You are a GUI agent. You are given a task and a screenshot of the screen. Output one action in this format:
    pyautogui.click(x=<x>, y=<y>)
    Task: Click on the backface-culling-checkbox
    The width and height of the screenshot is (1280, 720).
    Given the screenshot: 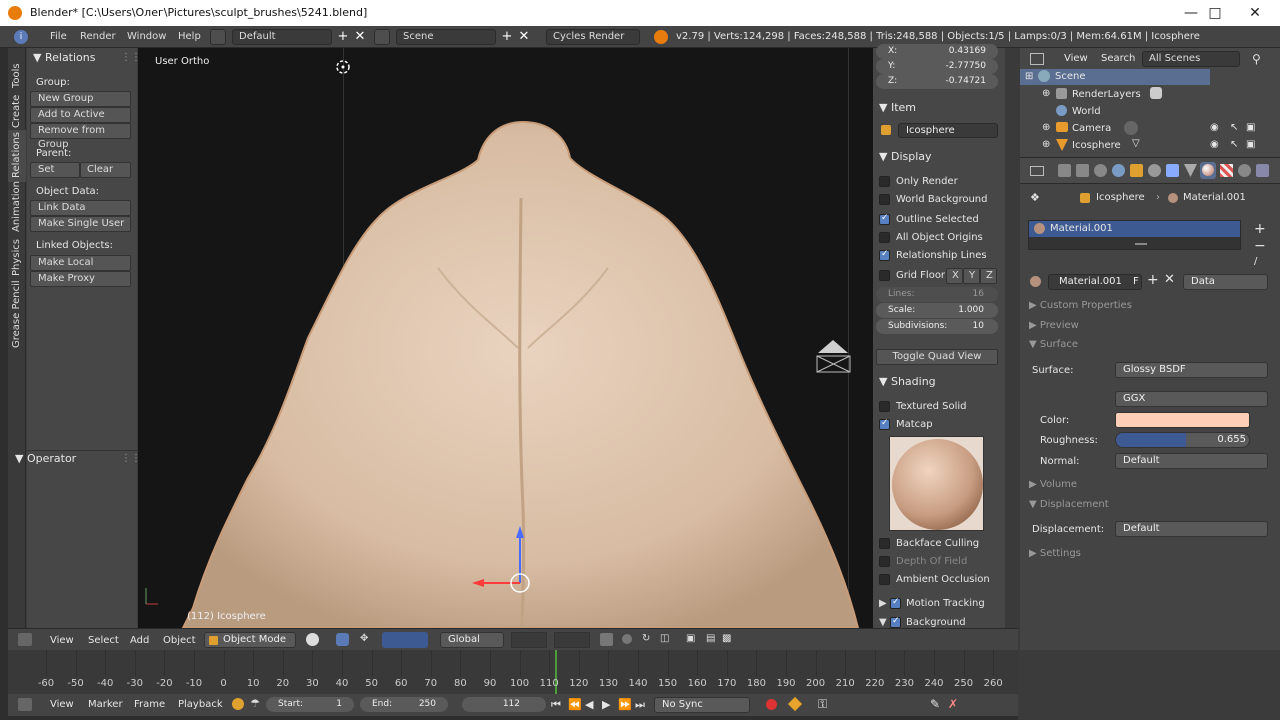 What is the action you would take?
    pyautogui.click(x=884, y=543)
    